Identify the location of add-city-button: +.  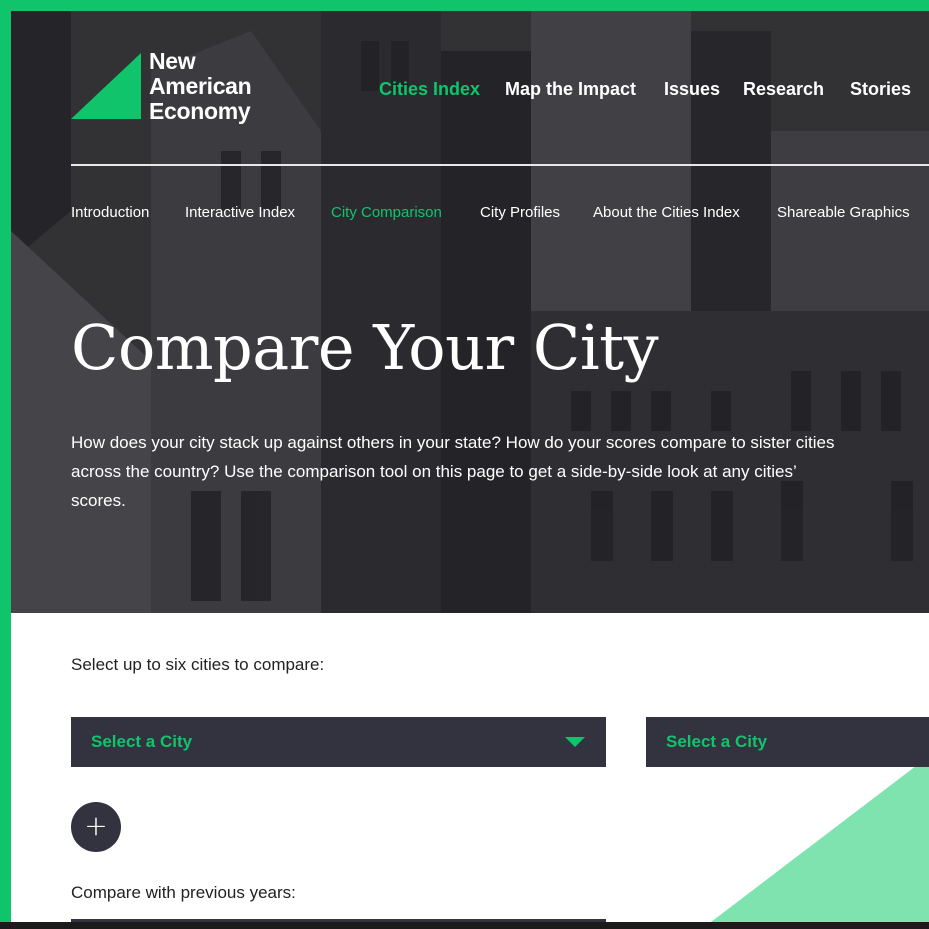
(96, 827).